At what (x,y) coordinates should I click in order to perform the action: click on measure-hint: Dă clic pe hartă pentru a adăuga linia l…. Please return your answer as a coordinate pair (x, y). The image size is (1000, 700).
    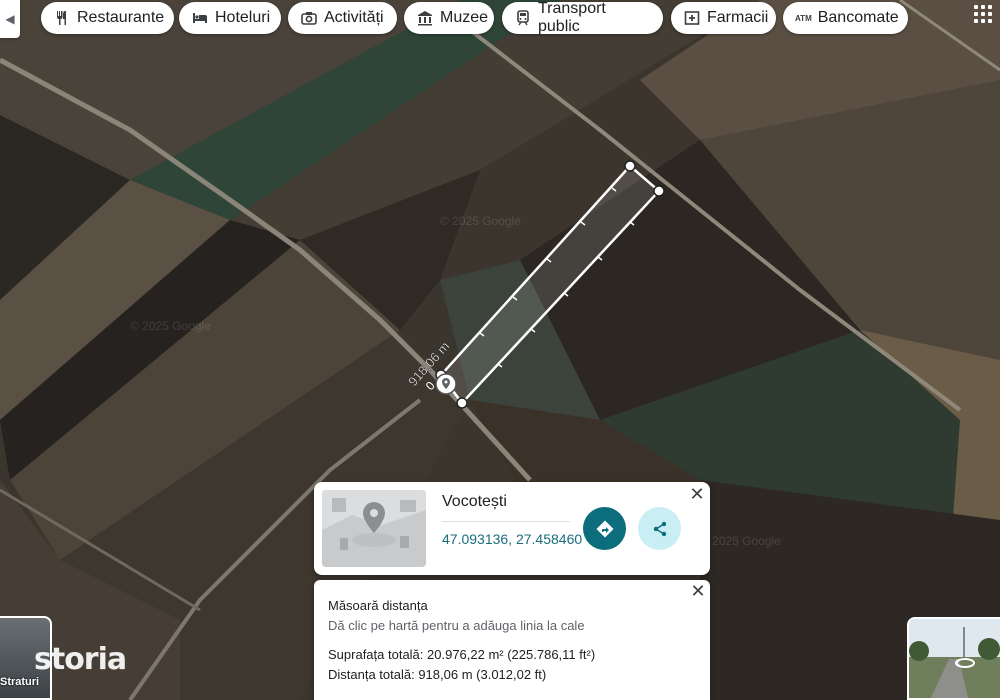
    Looking at the image, I should click on (456, 625).